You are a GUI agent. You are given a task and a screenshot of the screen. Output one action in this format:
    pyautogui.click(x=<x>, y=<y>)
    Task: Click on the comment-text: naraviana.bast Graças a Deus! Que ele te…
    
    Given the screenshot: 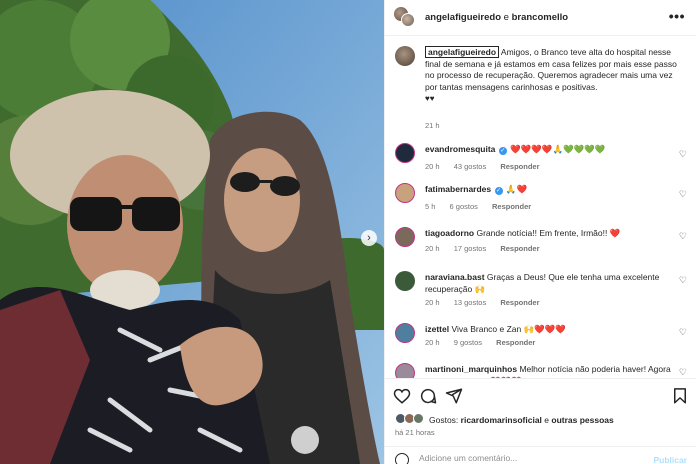 What is the action you would take?
    pyautogui.click(x=549, y=283)
    